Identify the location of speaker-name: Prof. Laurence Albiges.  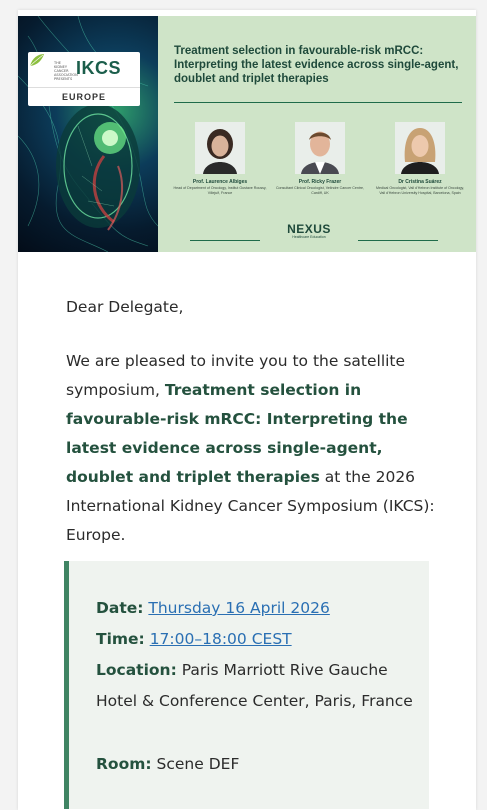
(220, 182).